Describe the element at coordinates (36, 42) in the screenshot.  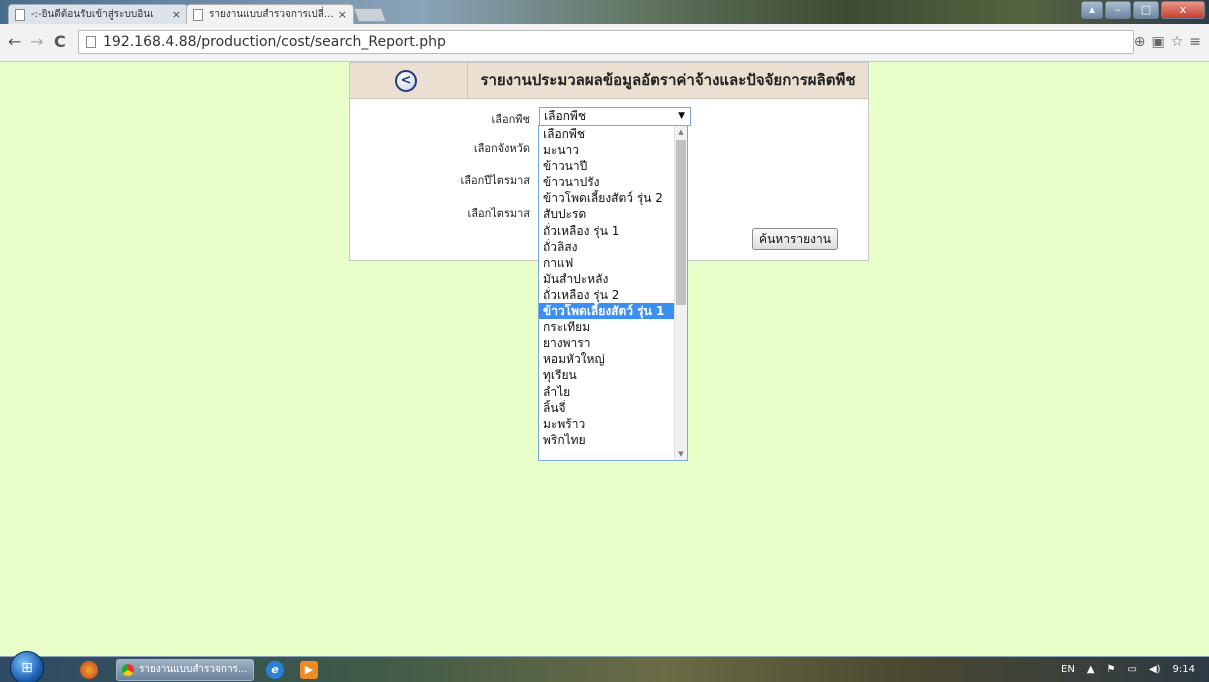
I see `forward-arrow-icon: →` at that location.